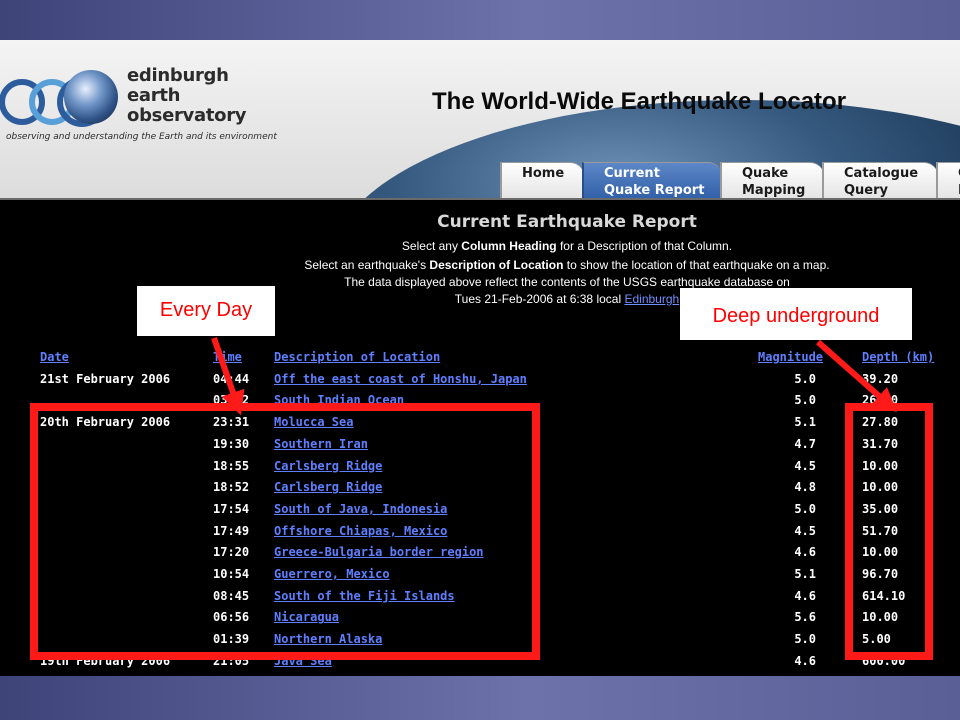 The width and height of the screenshot is (960, 720). What do you see at coordinates (796, 314) in the screenshot?
I see `deep-underground-callout: Deep underground` at bounding box center [796, 314].